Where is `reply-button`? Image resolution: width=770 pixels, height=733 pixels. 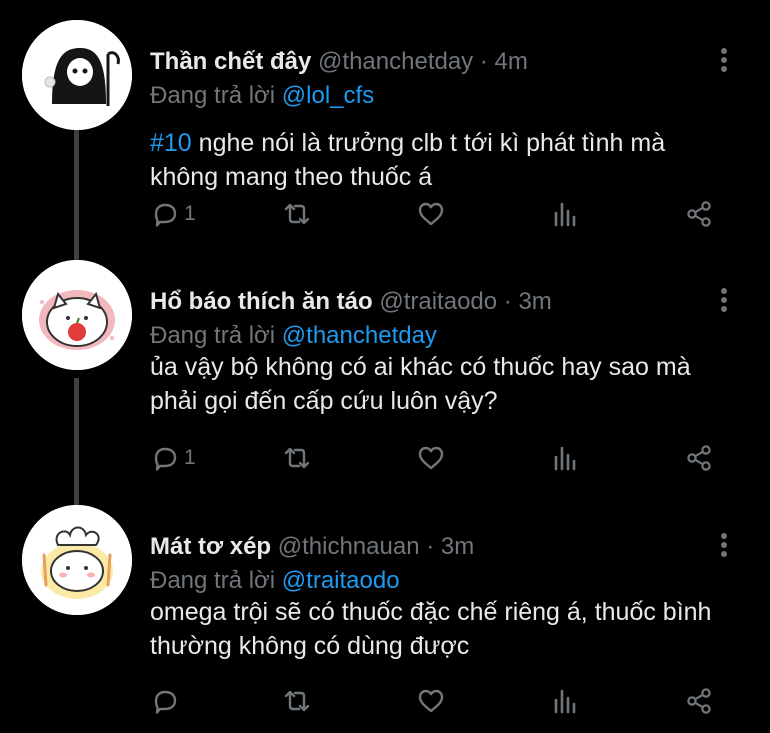 reply-button is located at coordinates (167, 701).